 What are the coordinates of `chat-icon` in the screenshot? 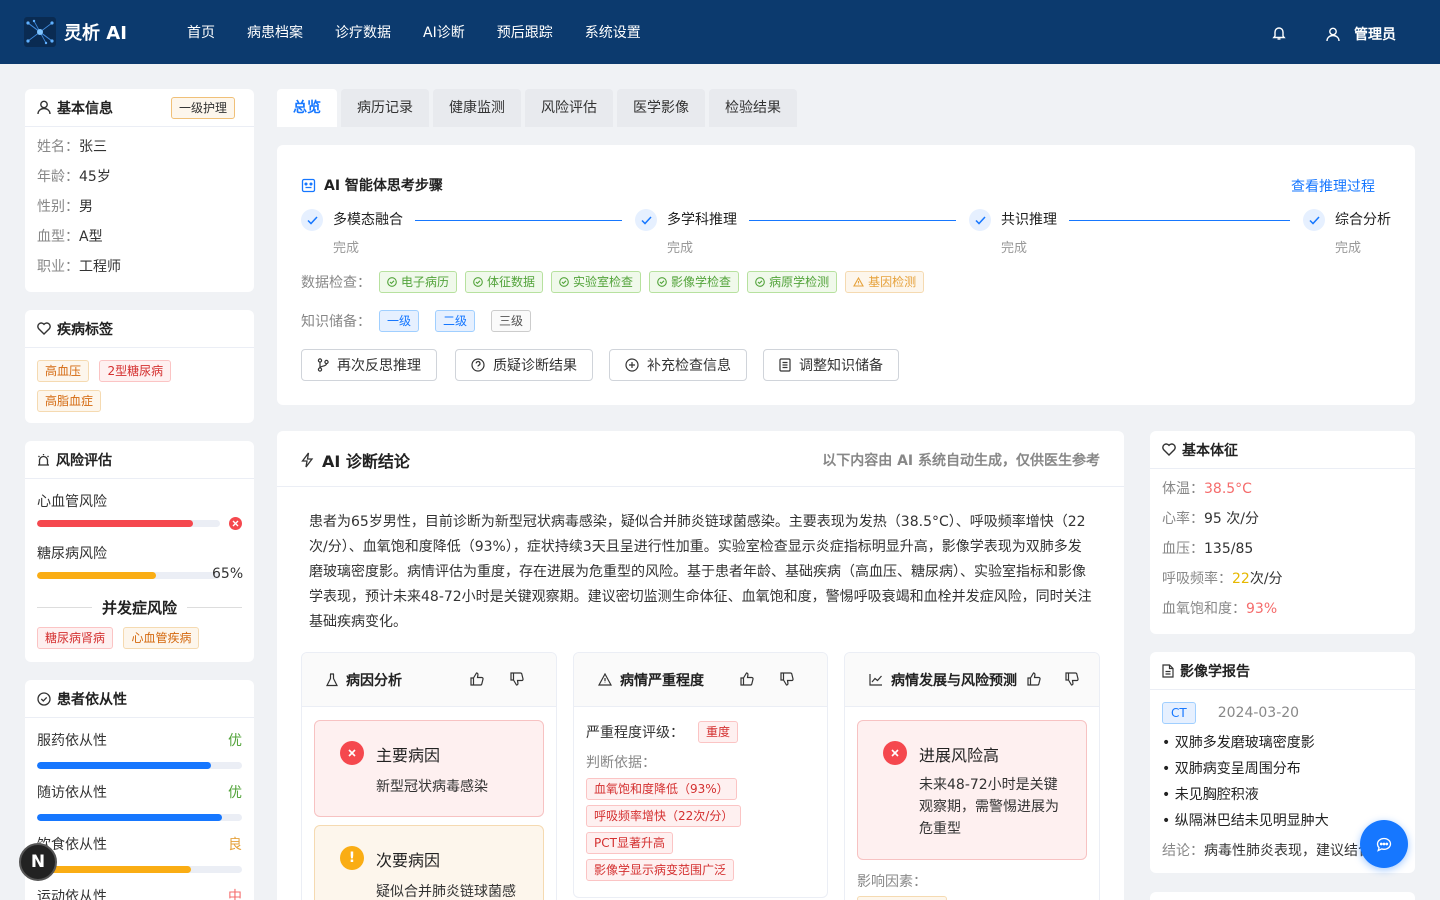 It's located at (1384, 844).